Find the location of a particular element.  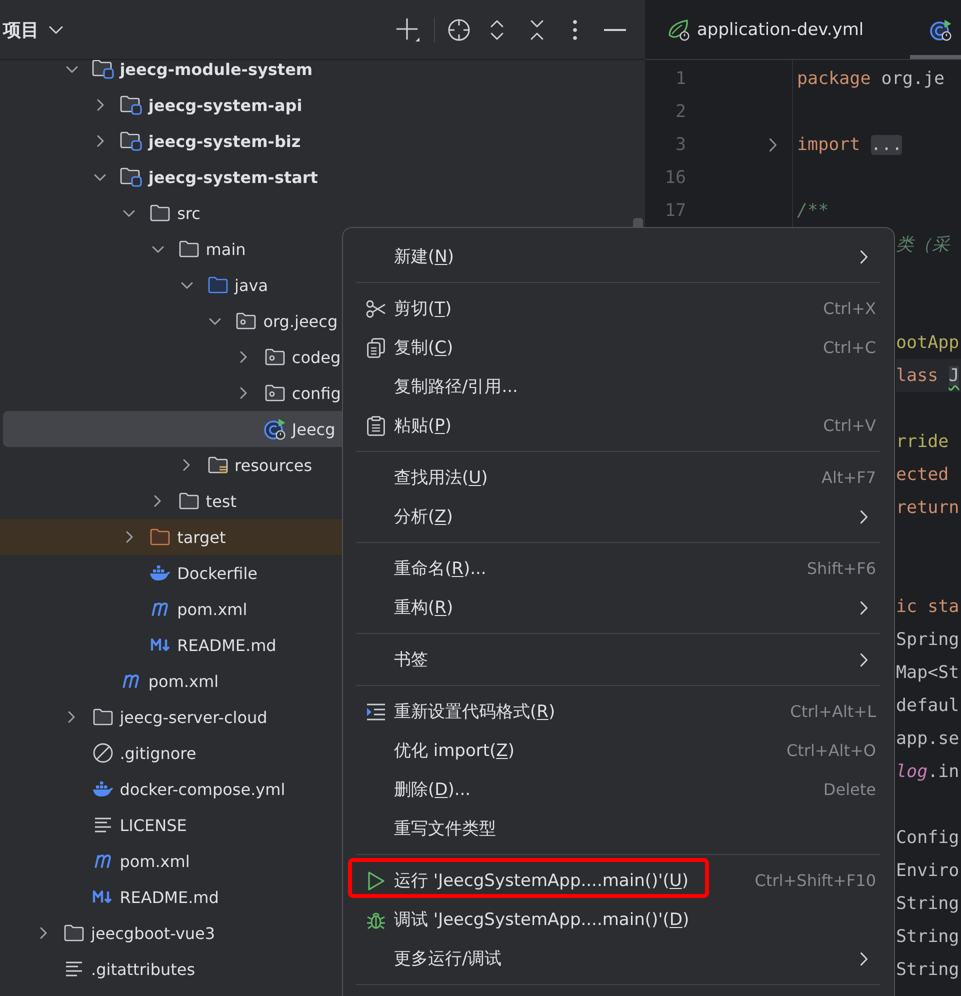

expand-icon is located at coordinates (497, 29).